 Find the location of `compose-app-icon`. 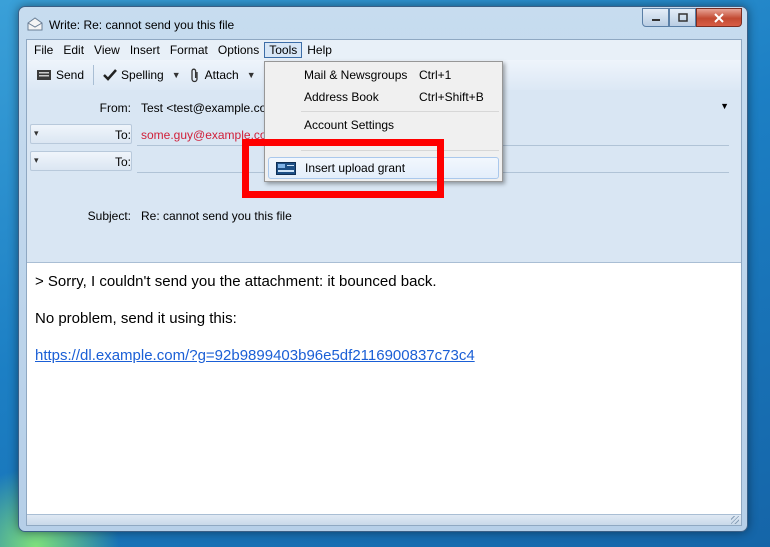

compose-app-icon is located at coordinates (35, 24).